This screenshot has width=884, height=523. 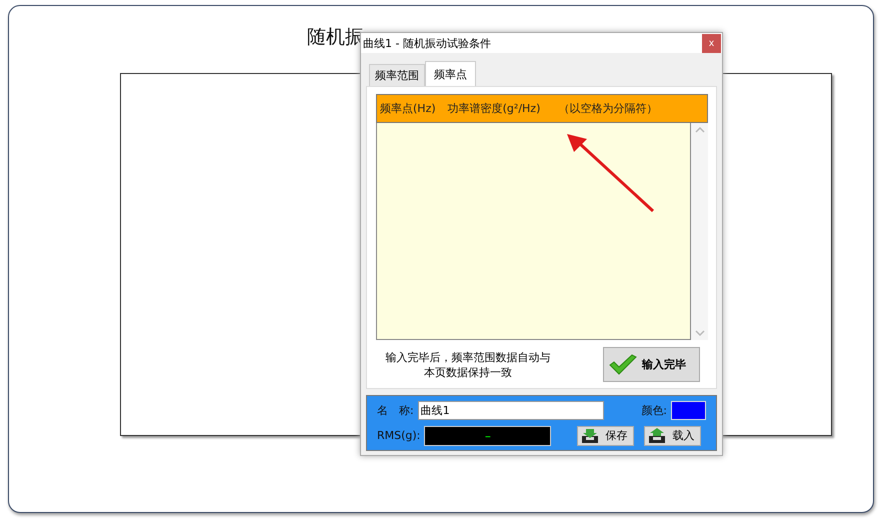 What do you see at coordinates (688, 410) in the screenshot?
I see `color-swatch` at bounding box center [688, 410].